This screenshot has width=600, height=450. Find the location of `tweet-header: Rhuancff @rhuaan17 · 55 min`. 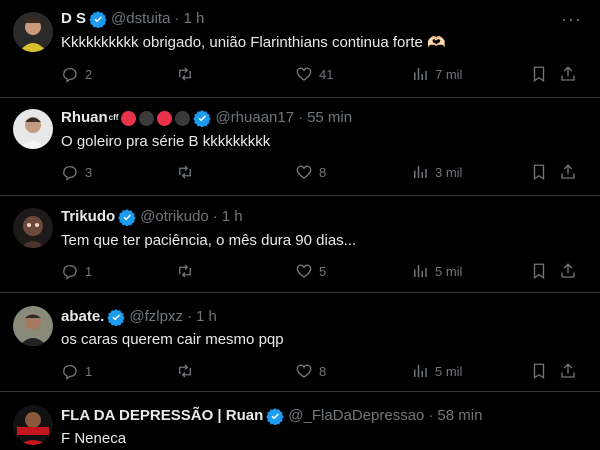

tweet-header: Rhuancff @rhuaan17 · 55 min is located at coordinates (206, 118).